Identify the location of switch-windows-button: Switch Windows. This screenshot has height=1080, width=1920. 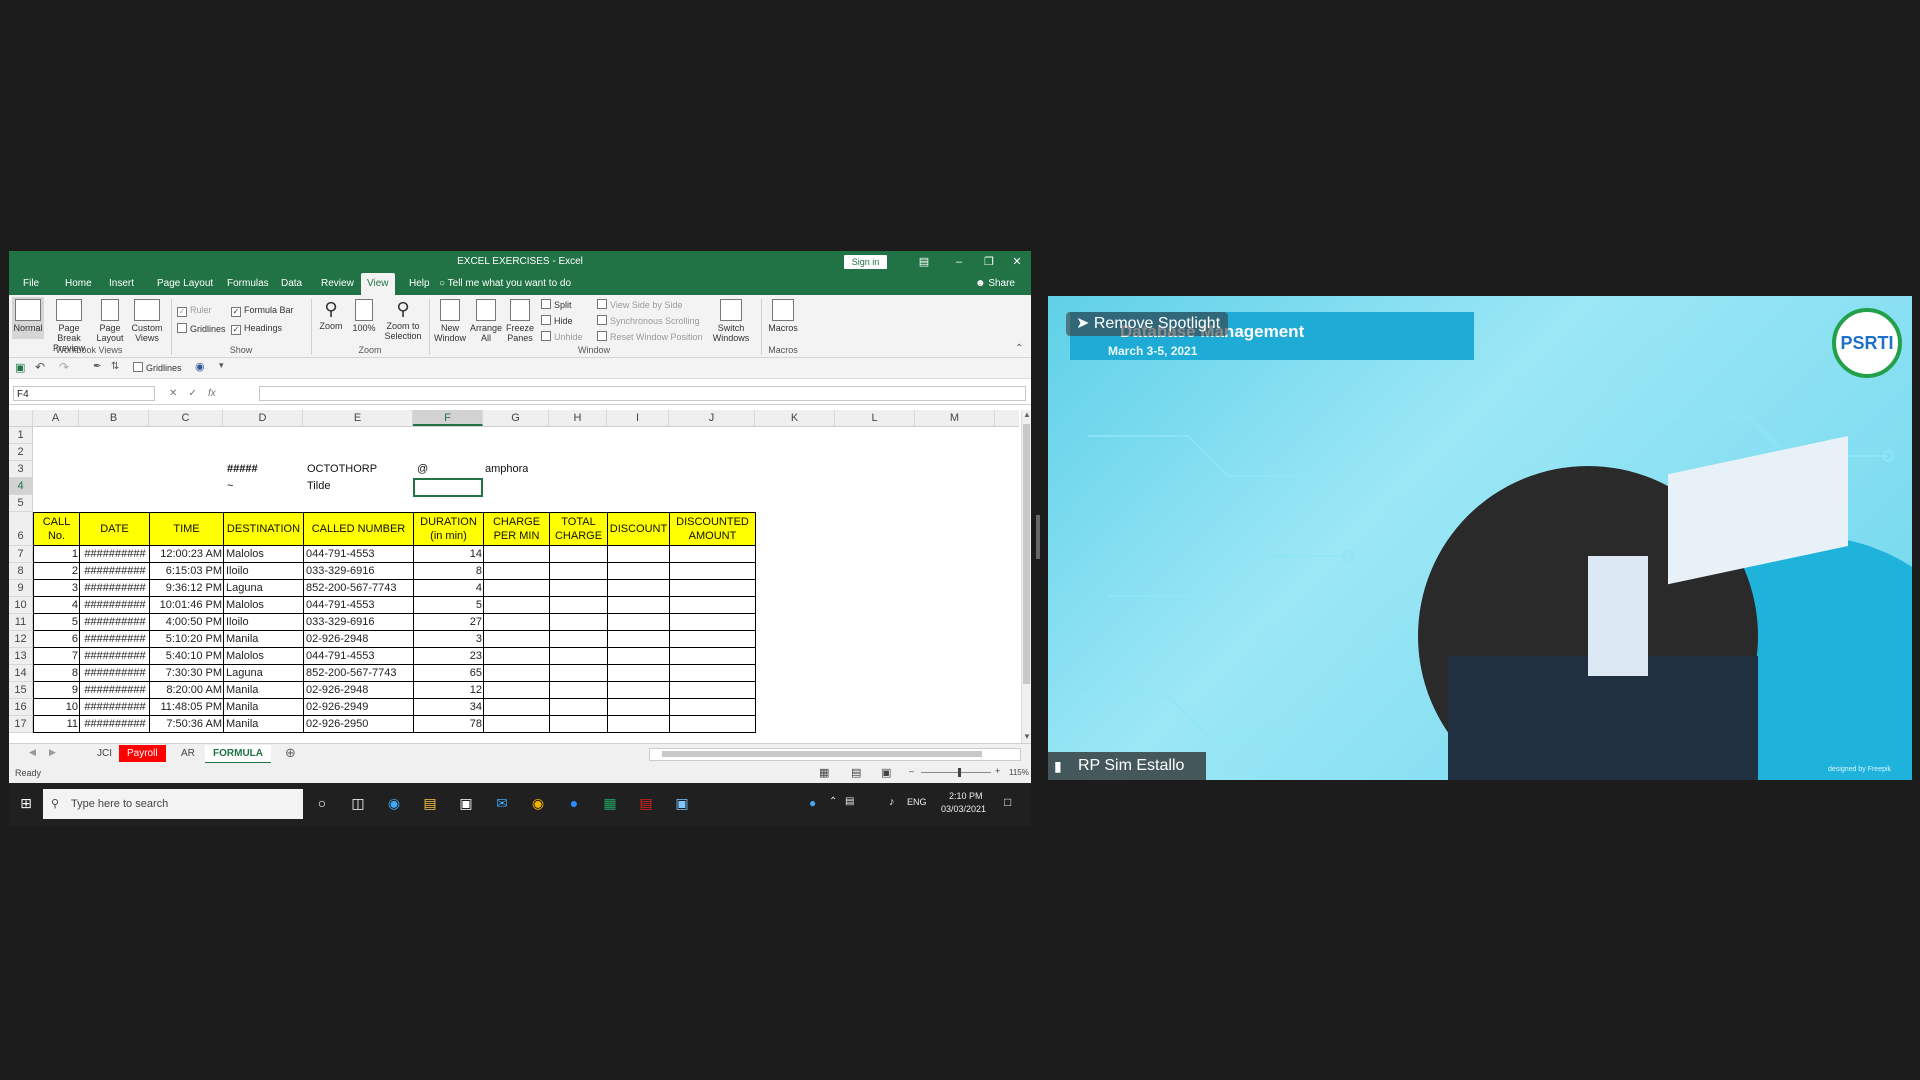
(731, 320).